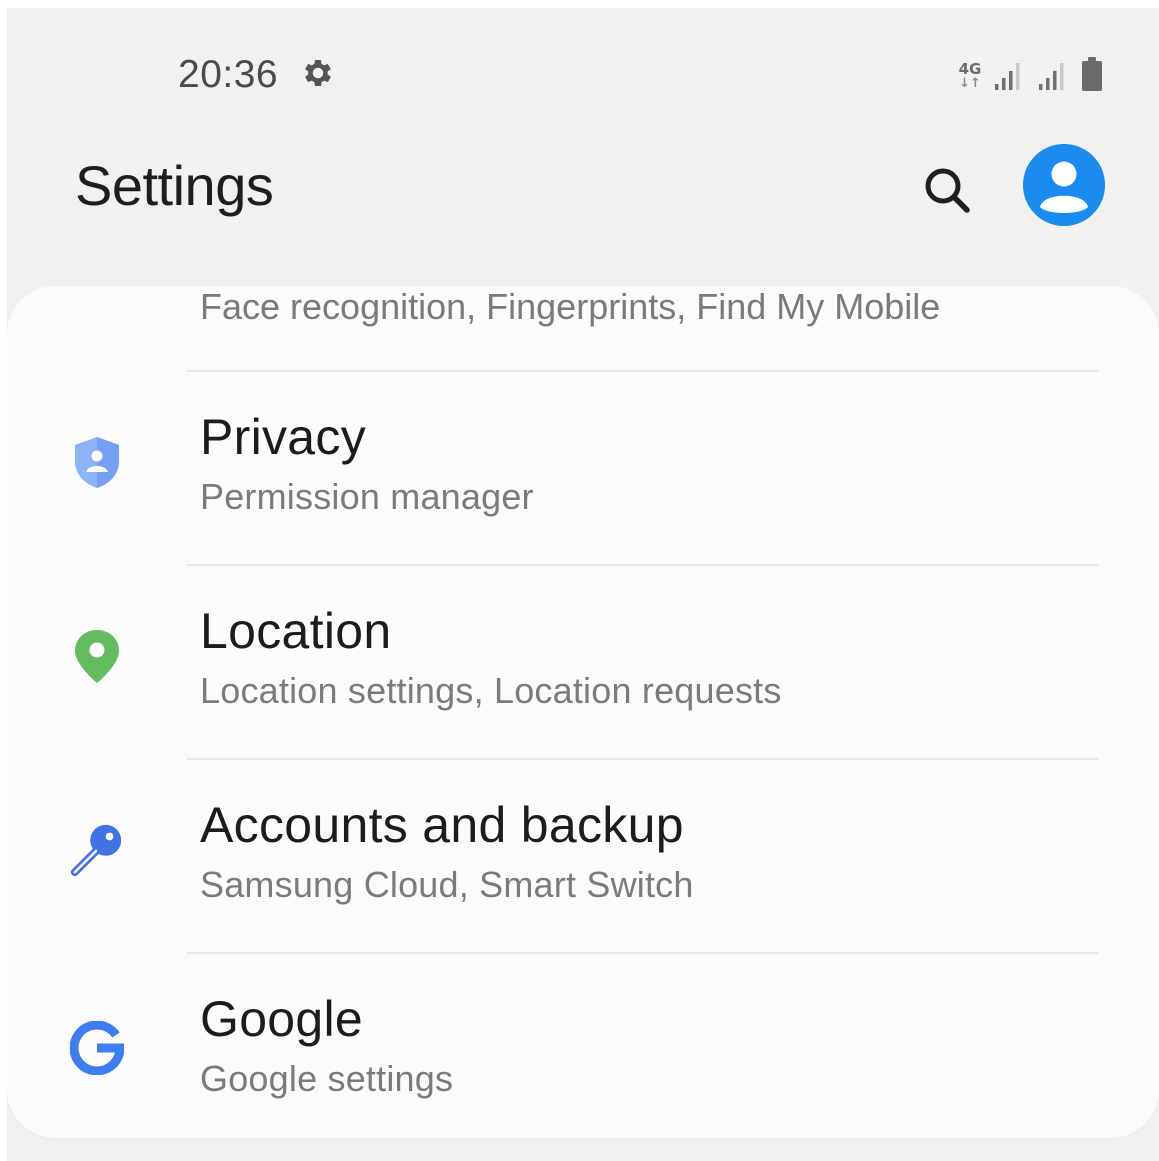  What do you see at coordinates (97, 850) in the screenshot?
I see `key-icon` at bounding box center [97, 850].